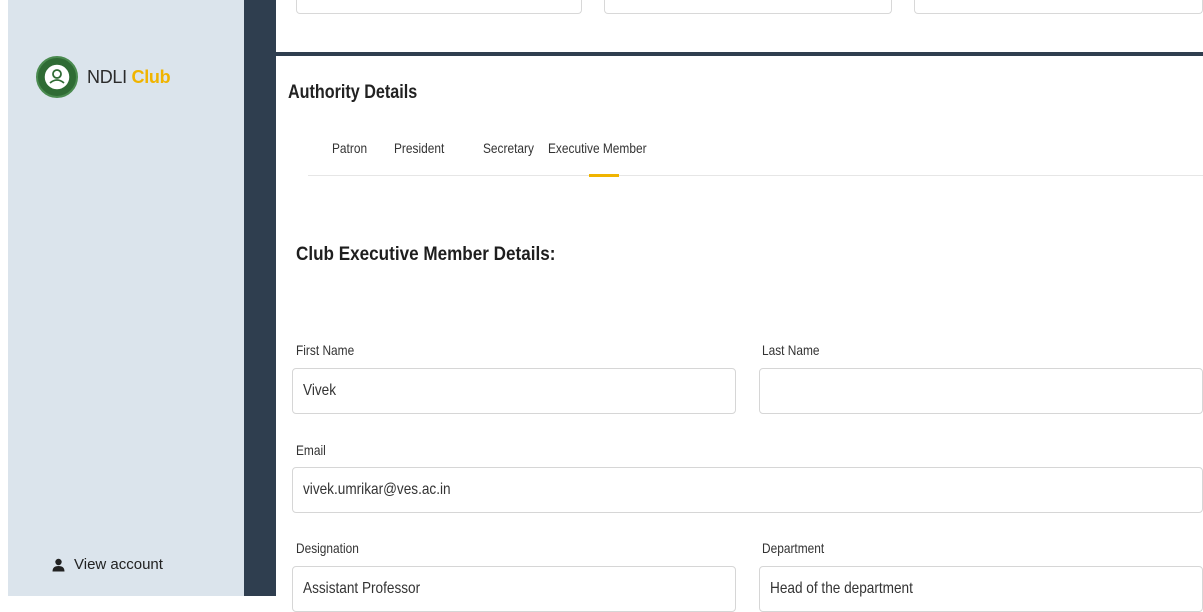 This screenshot has width=1203, height=612. I want to click on tab-president: President, so click(419, 148).